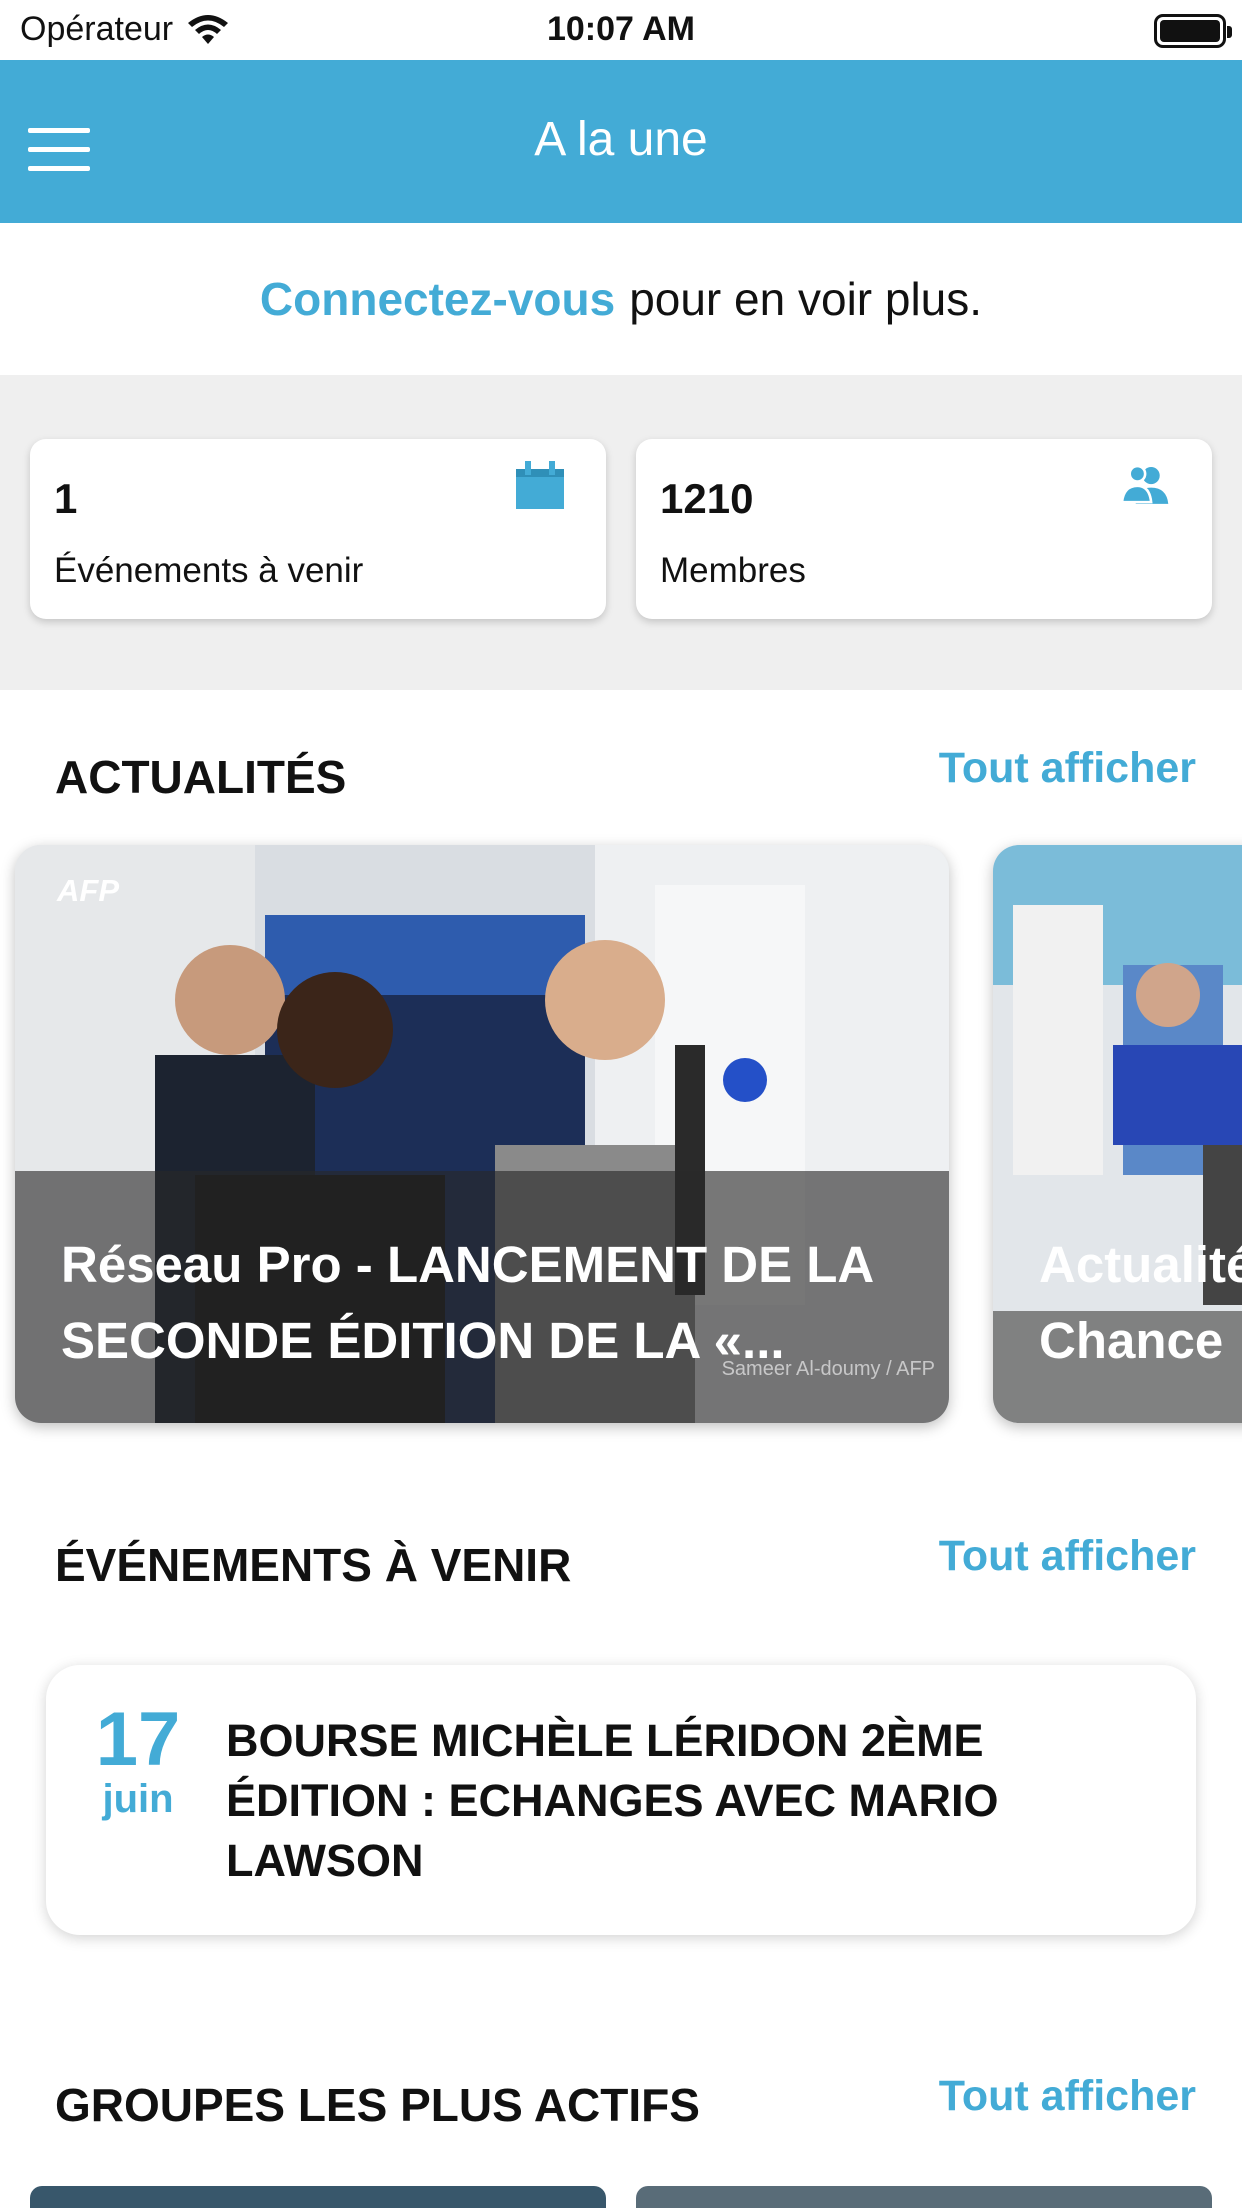  I want to click on login-link: Connectez-vous, so click(437, 299).